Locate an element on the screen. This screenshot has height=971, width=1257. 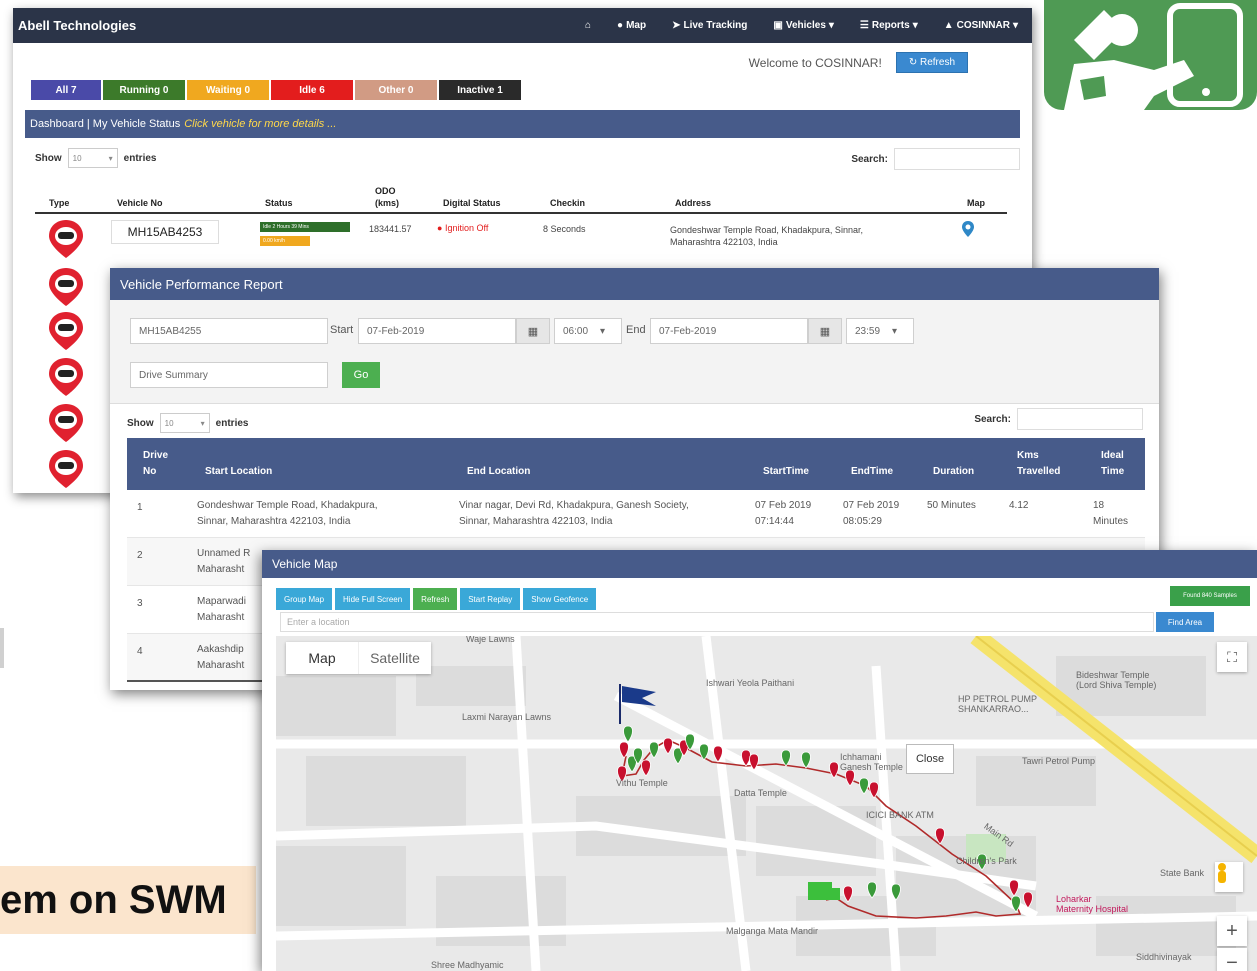
zoom-in-button: + is located at coordinates (1232, 931).